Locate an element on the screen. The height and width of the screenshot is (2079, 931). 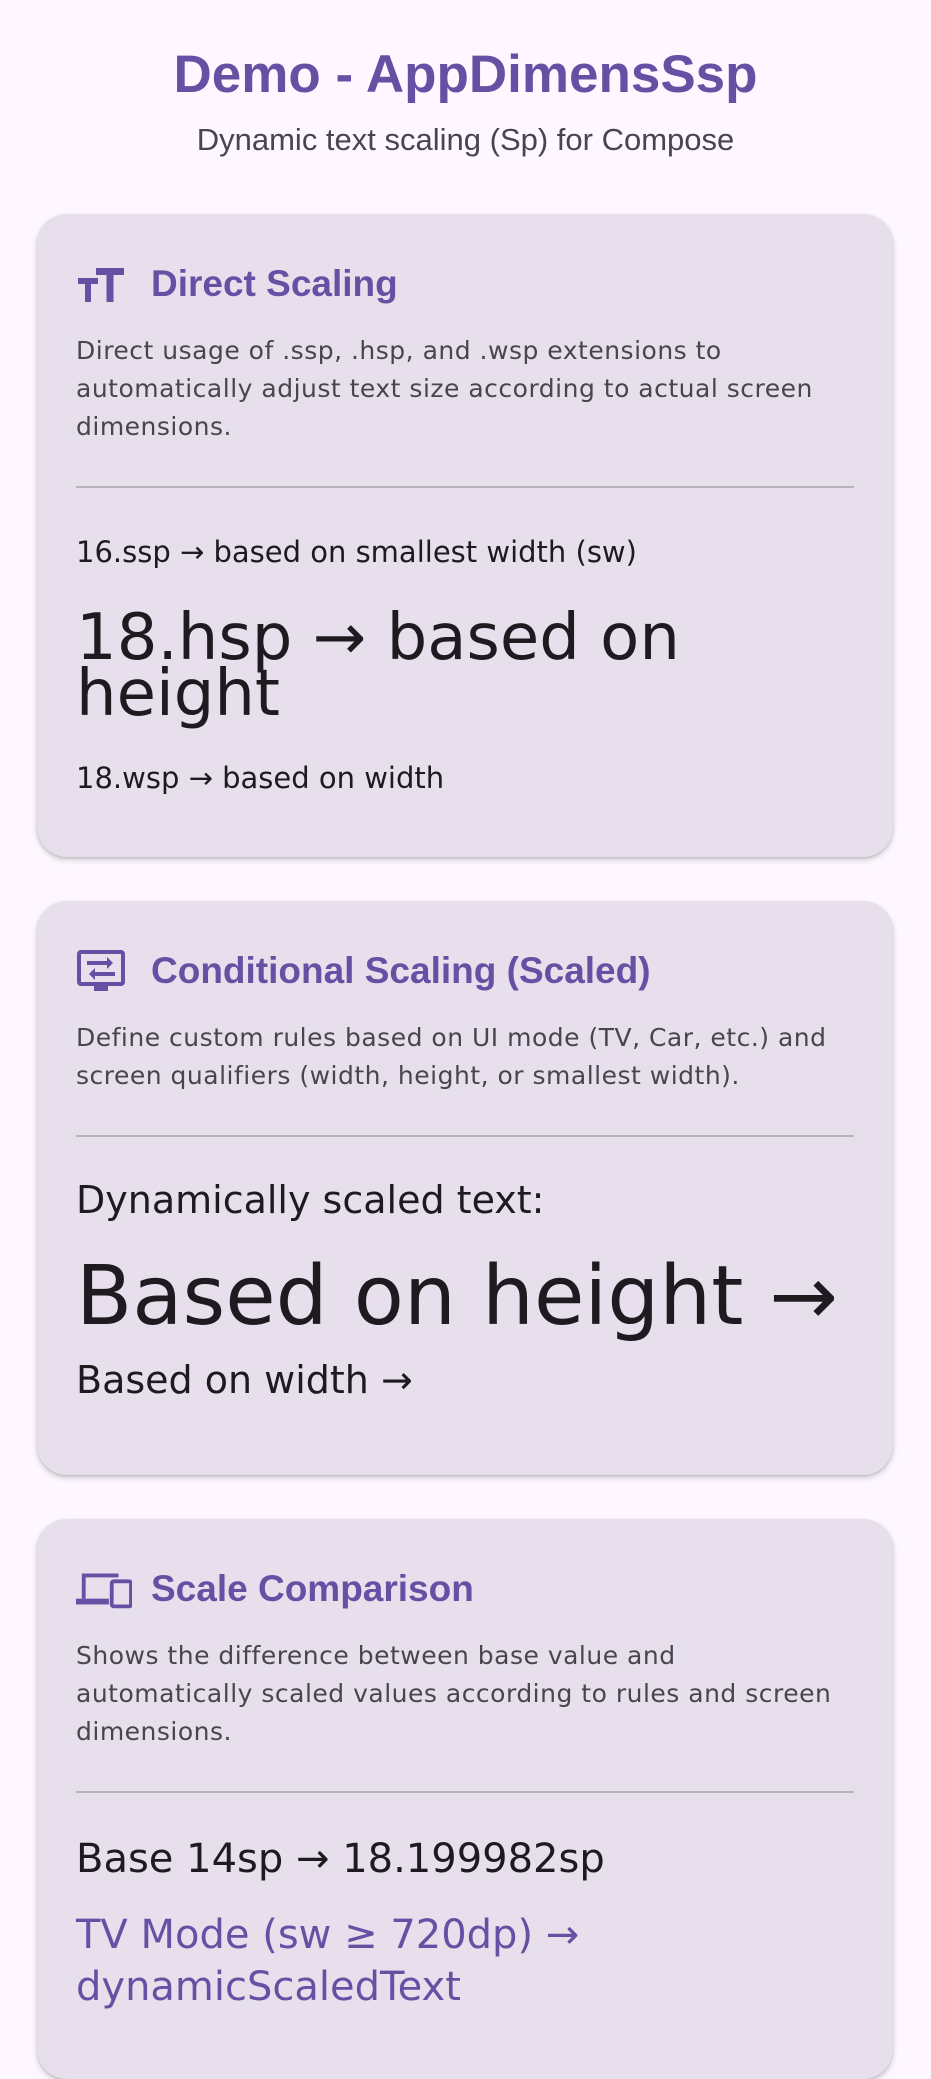
tv-mode-value-text: dynamicScaledText is located at coordinates (268, 1987).